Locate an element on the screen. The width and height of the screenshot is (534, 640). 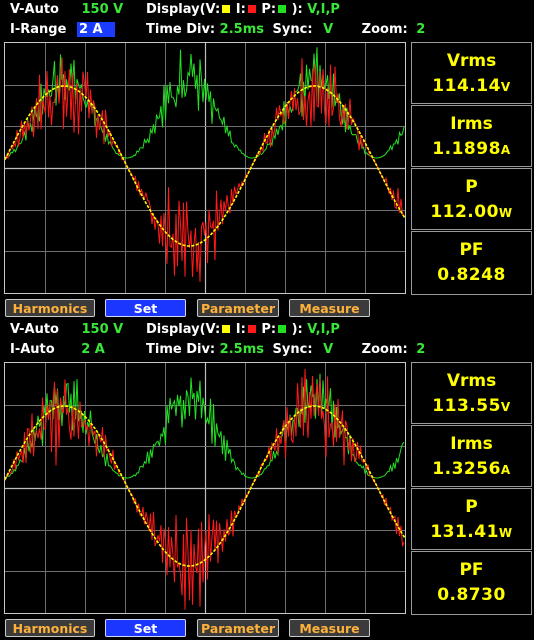
pf-value: 0.8248 is located at coordinates (471, 275).